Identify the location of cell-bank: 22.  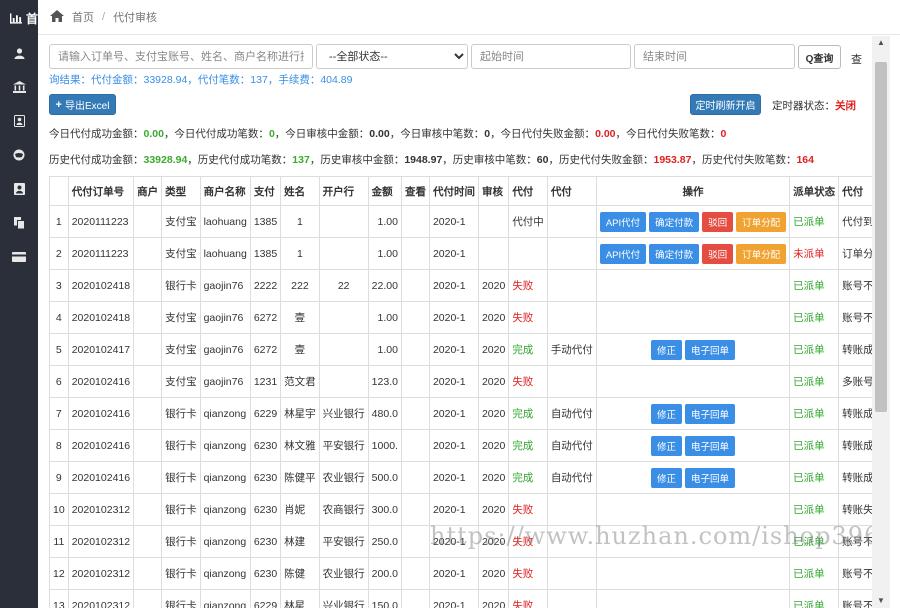
(343, 285).